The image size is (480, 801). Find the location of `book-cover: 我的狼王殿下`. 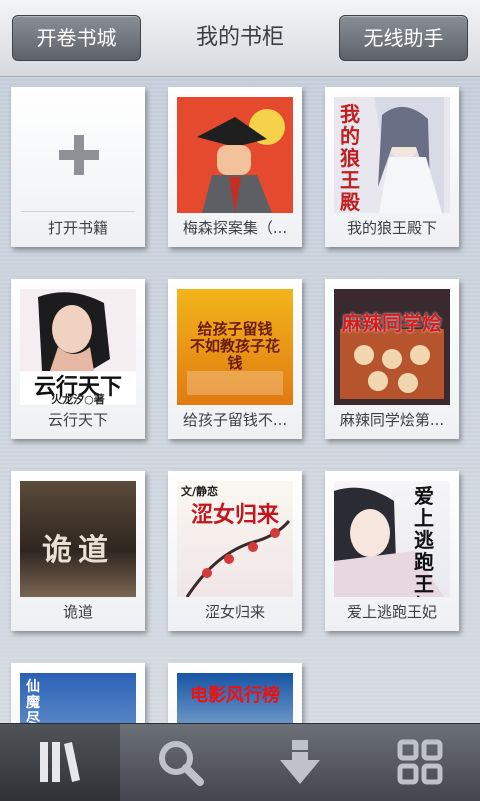

book-cover: 我的狼王殿下 is located at coordinates (392, 155).